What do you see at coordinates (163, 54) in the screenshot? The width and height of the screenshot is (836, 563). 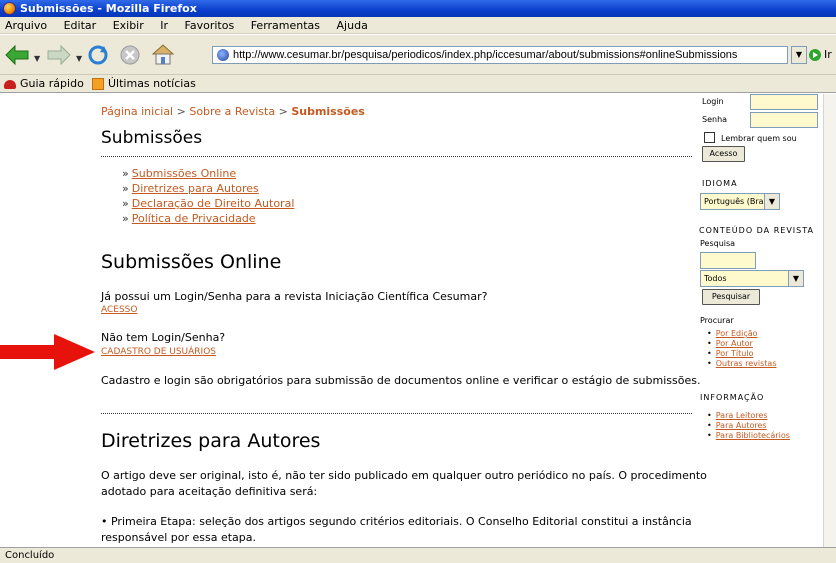 I see `home-icon` at bounding box center [163, 54].